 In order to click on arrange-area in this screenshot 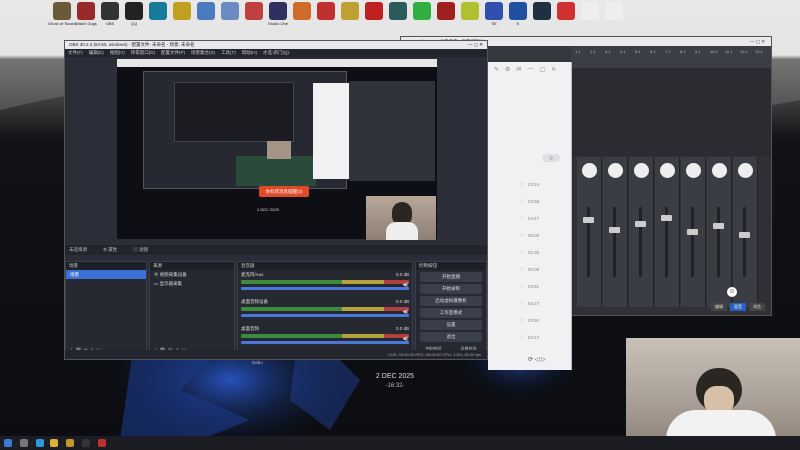, I will do `click(671, 112)`.